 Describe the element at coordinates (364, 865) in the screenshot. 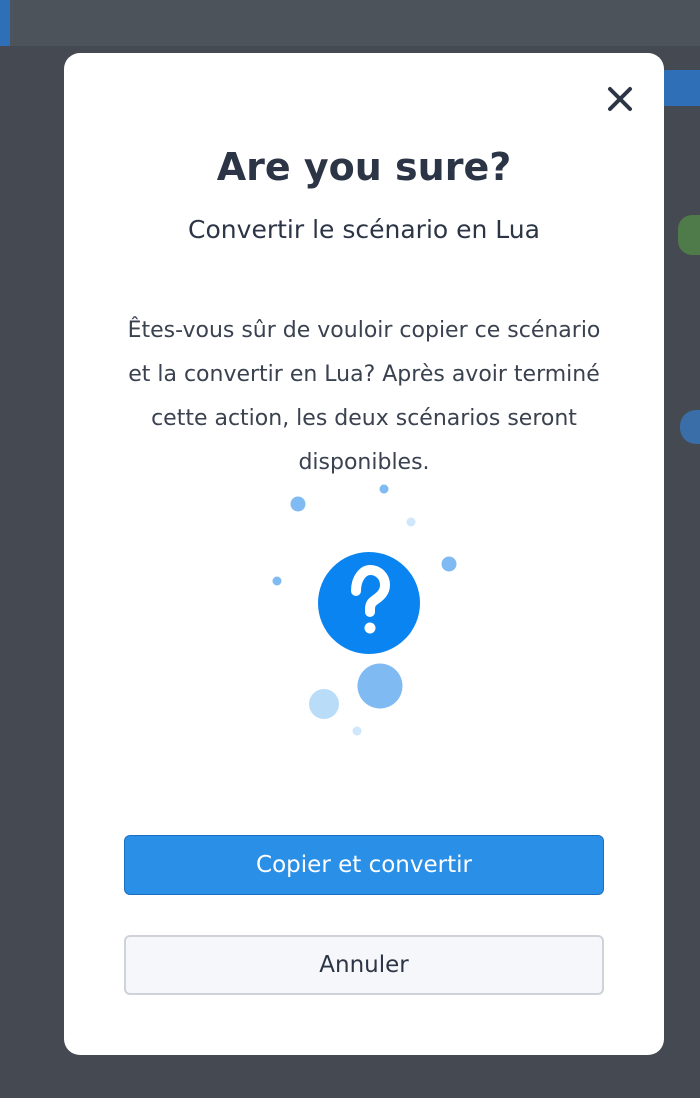

I see `copy-and-convert-button: Copier et convertir` at that location.